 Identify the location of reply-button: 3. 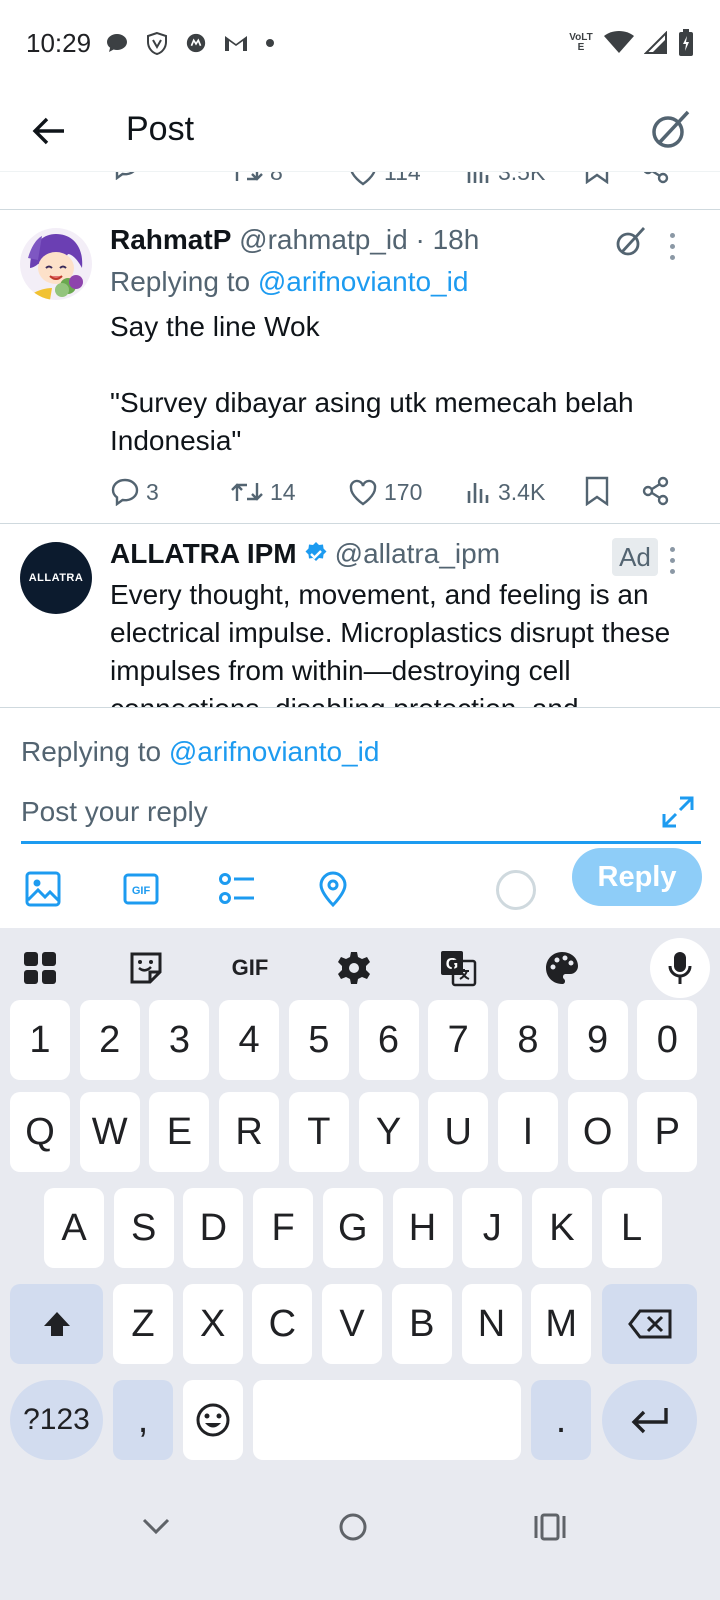
(134, 492).